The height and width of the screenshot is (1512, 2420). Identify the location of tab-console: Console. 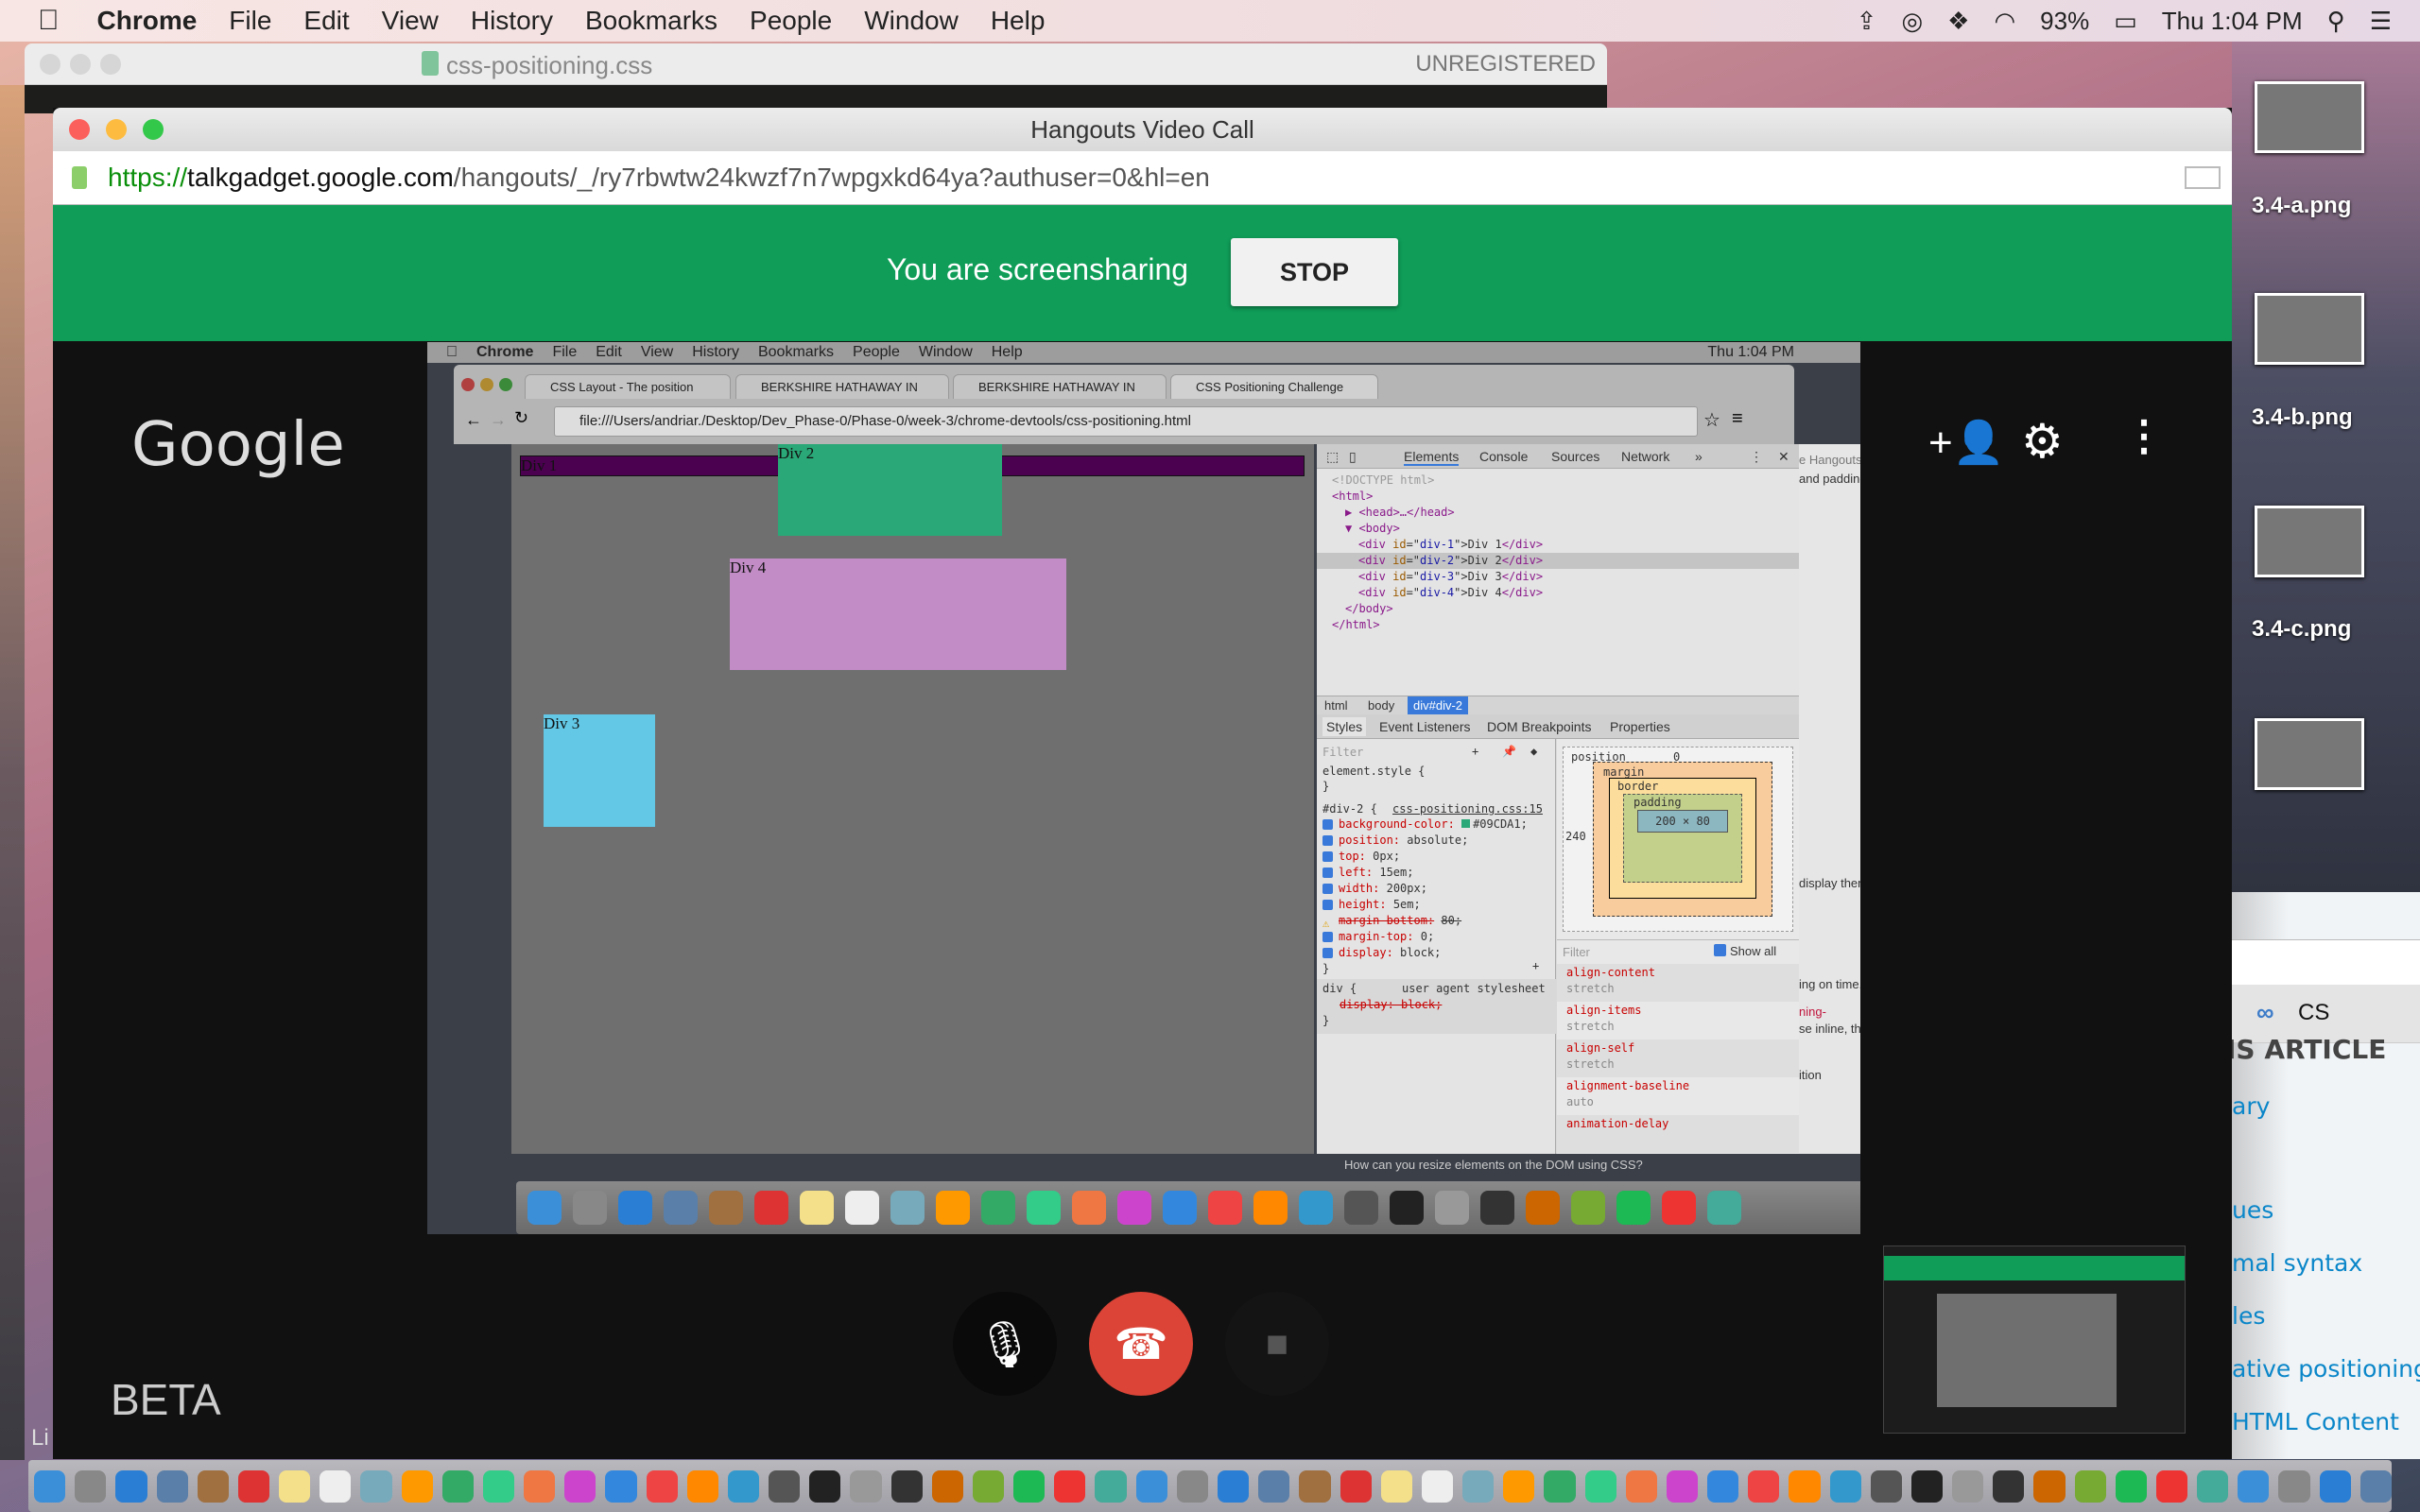
(1503, 456).